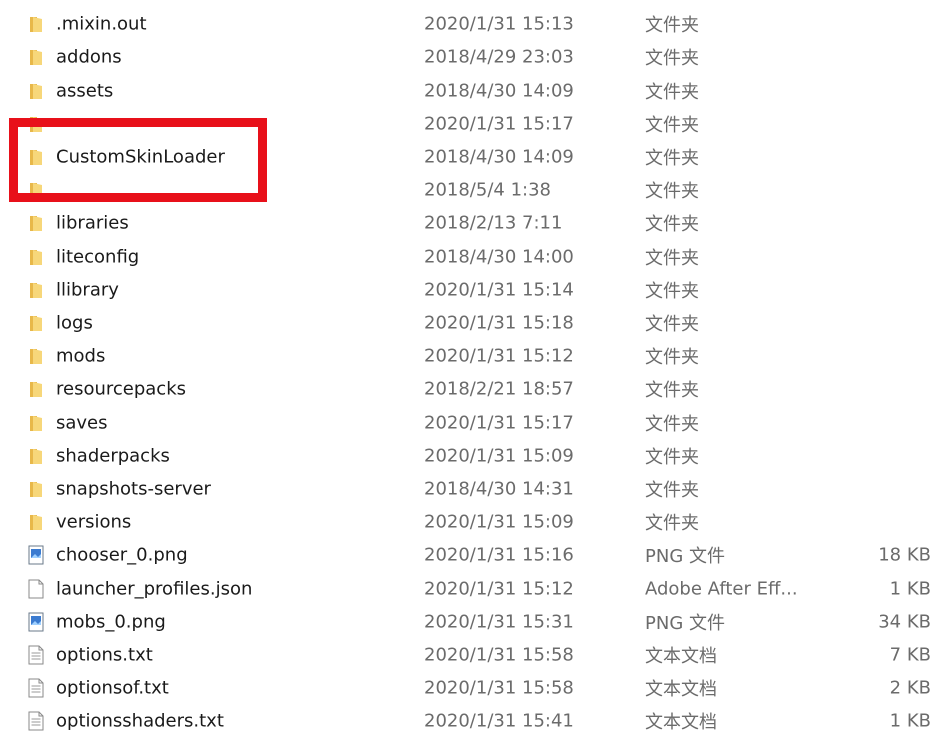 This screenshot has height=738, width=943. I want to click on file-name: saves, so click(82, 423).